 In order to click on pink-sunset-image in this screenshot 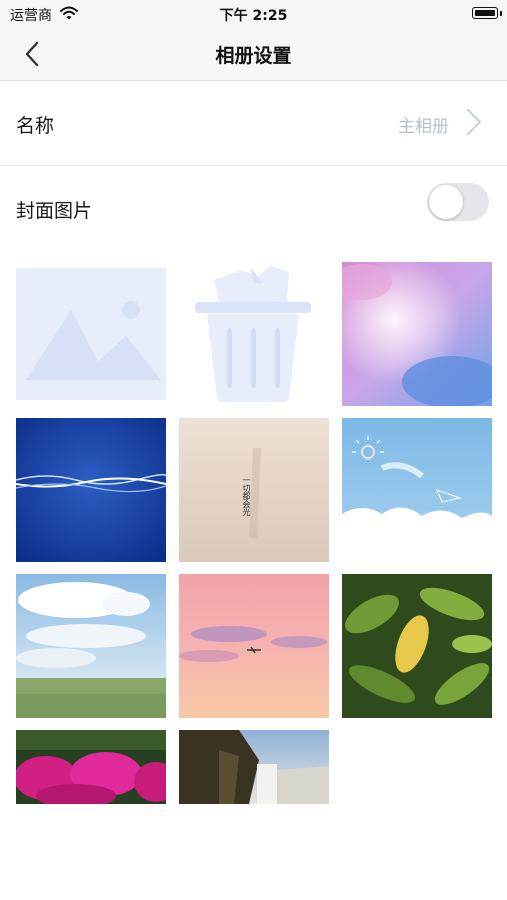, I will do `click(254, 646)`.